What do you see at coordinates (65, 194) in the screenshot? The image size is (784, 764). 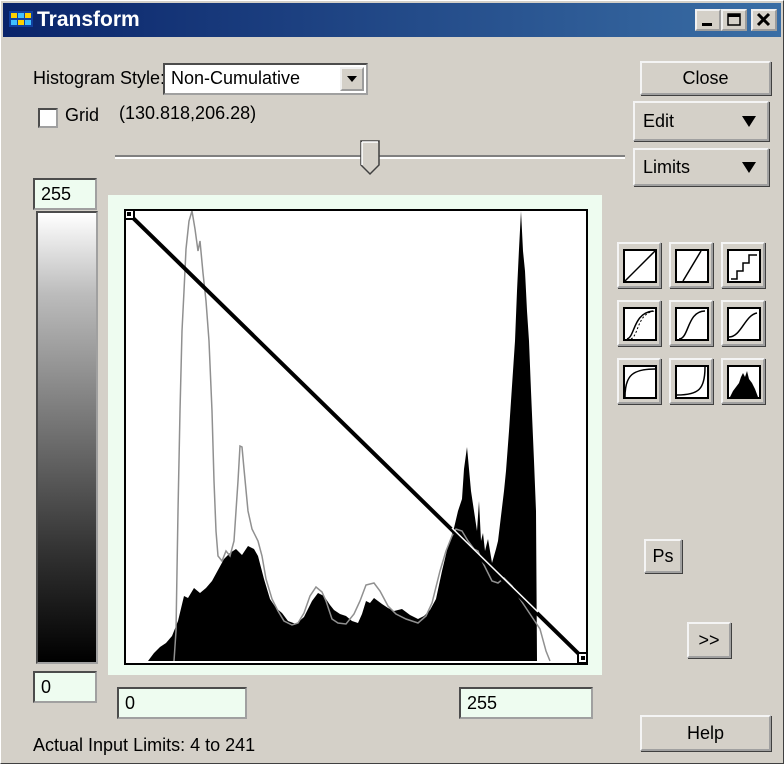 I see `output-max-field: 255` at bounding box center [65, 194].